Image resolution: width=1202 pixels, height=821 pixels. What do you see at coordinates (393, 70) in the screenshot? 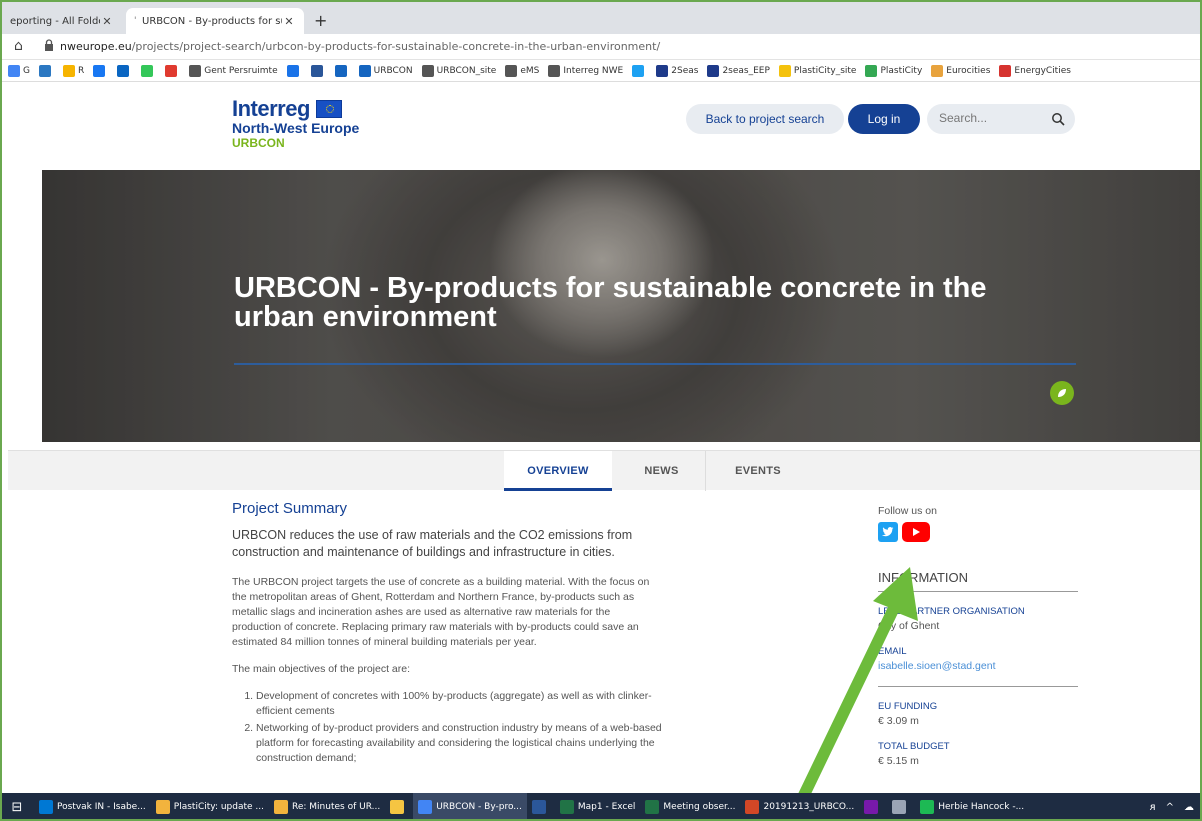
I see `bookmark-label: URBCON` at bounding box center [393, 70].